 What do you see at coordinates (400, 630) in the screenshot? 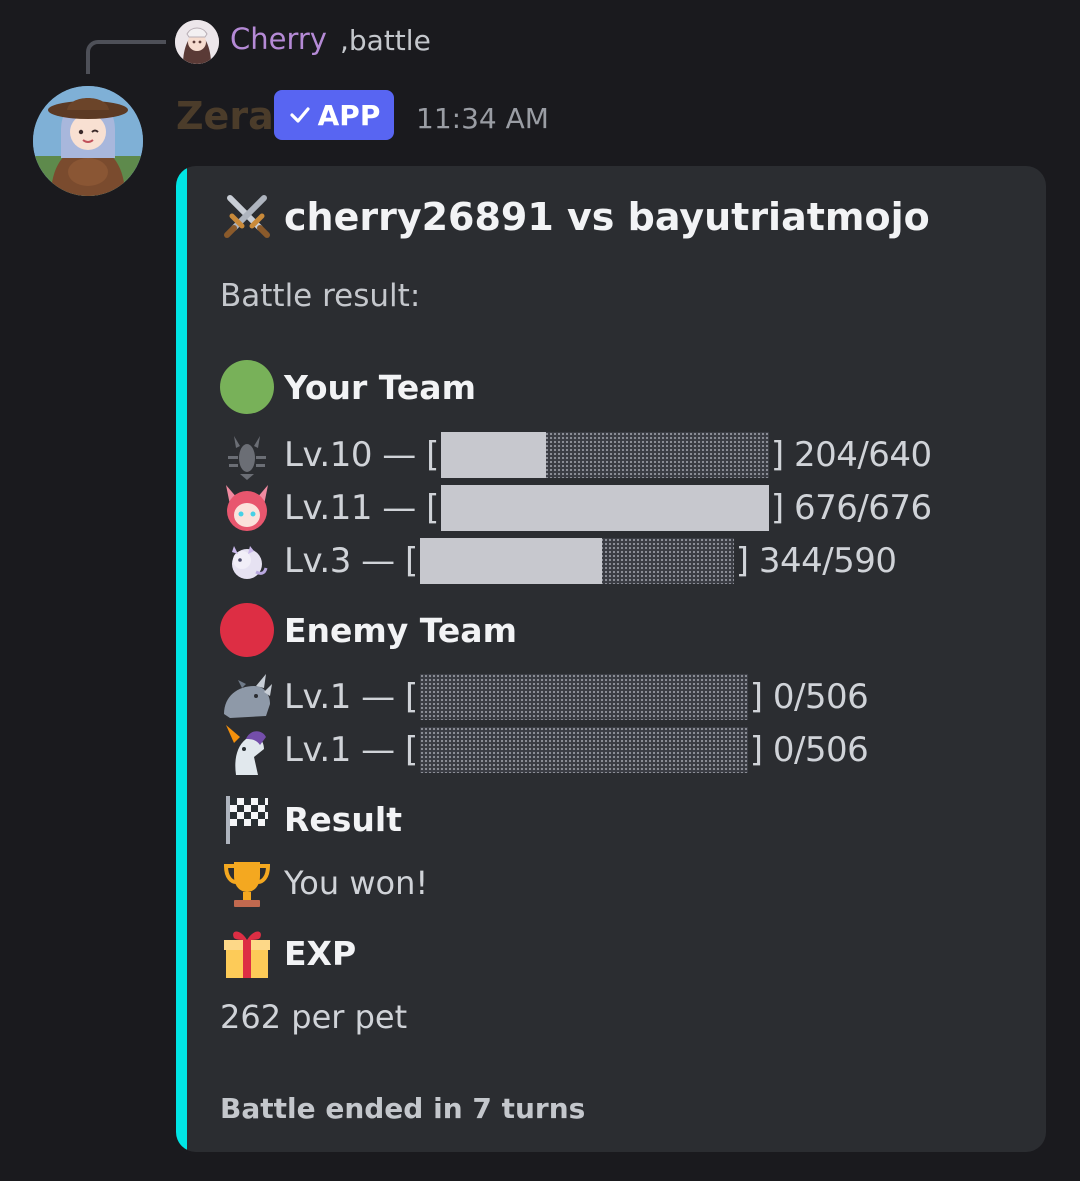
I see `enemy-team-title: Enemy Team` at bounding box center [400, 630].